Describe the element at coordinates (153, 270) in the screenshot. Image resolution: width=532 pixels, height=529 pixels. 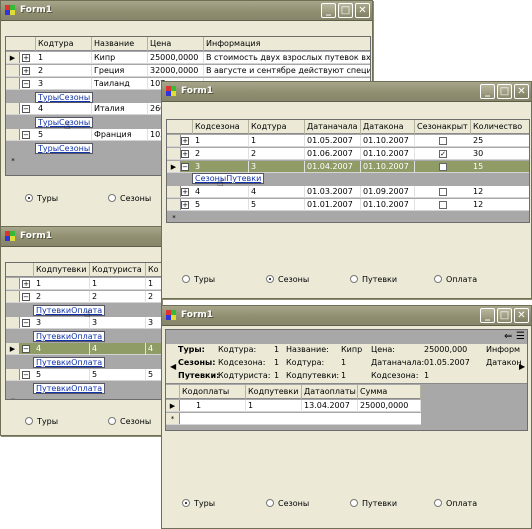
I see `col-header: Ко` at that location.